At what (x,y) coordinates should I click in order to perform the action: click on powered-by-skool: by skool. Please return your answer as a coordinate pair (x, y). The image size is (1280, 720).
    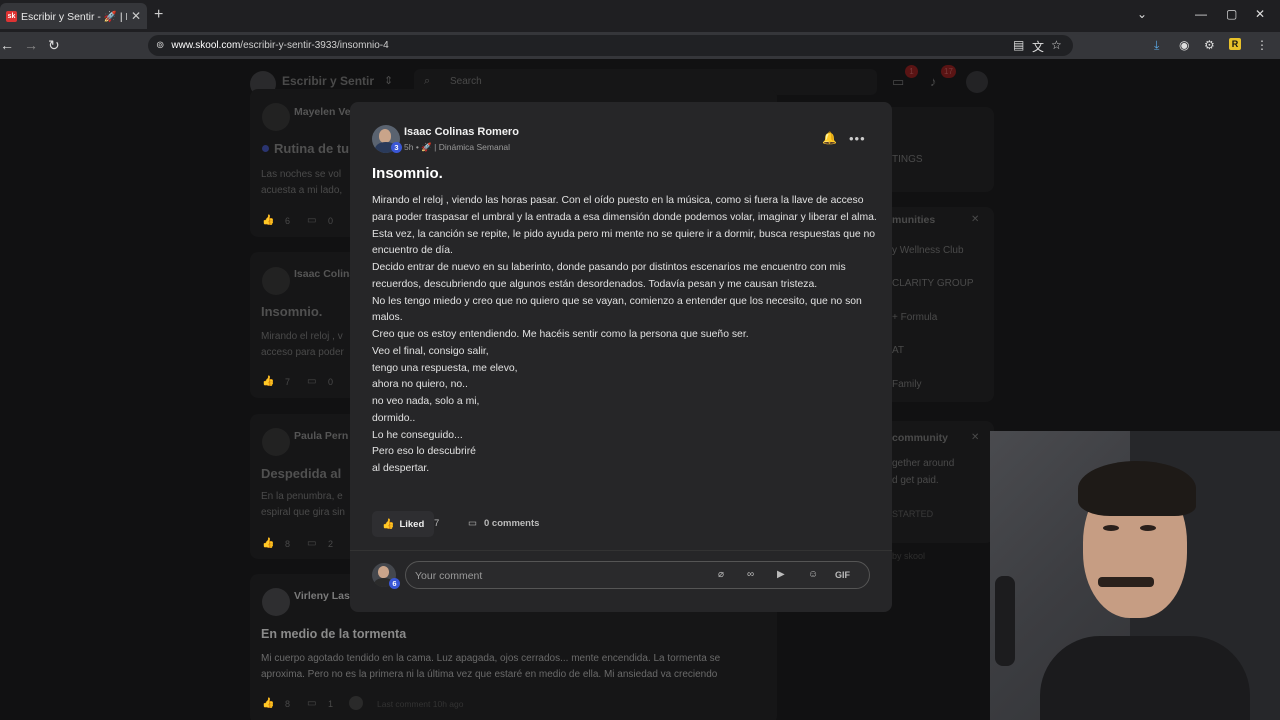
    Looking at the image, I should click on (908, 556).